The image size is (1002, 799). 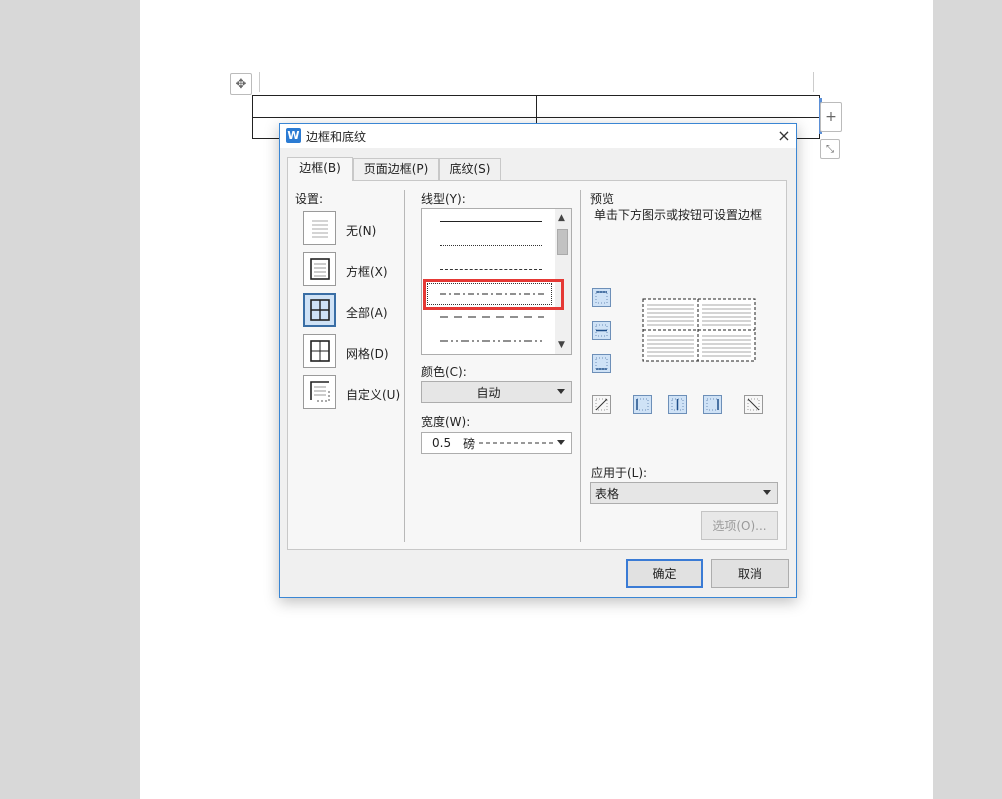 I want to click on left-border-icon, so click(x=642, y=404).